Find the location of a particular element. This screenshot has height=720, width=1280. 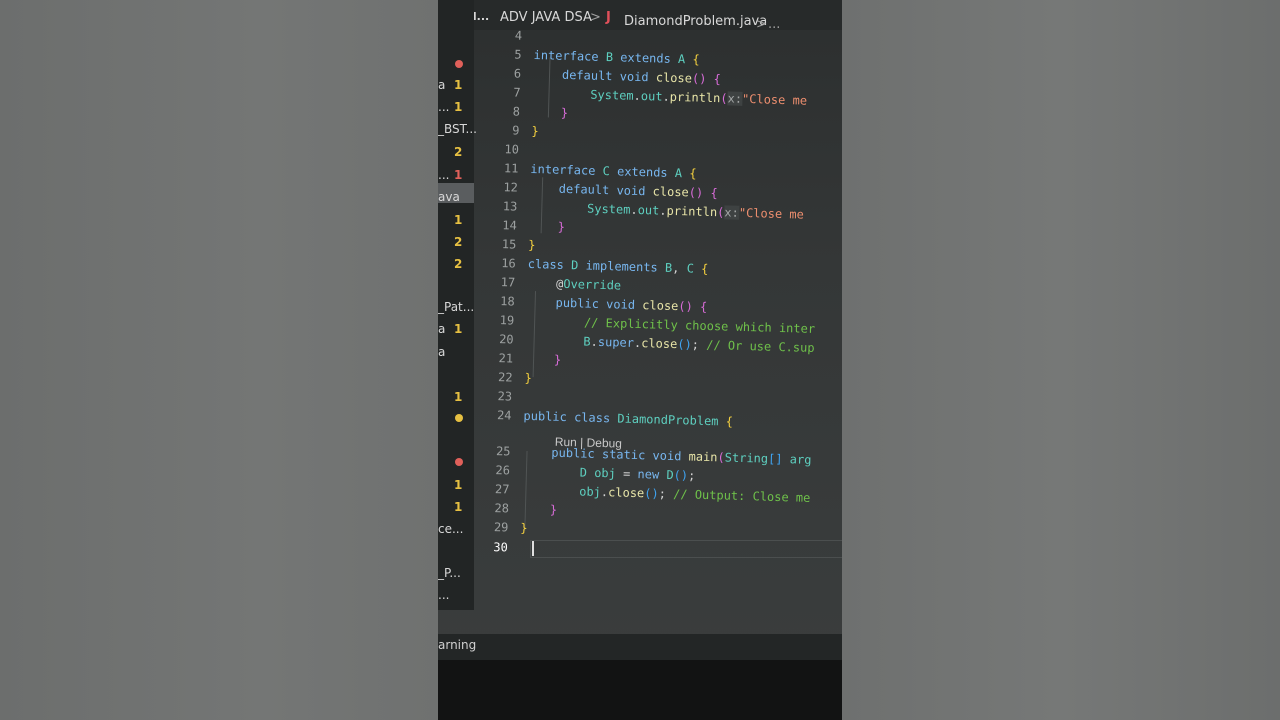

code-line: @Override is located at coordinates (574, 284).